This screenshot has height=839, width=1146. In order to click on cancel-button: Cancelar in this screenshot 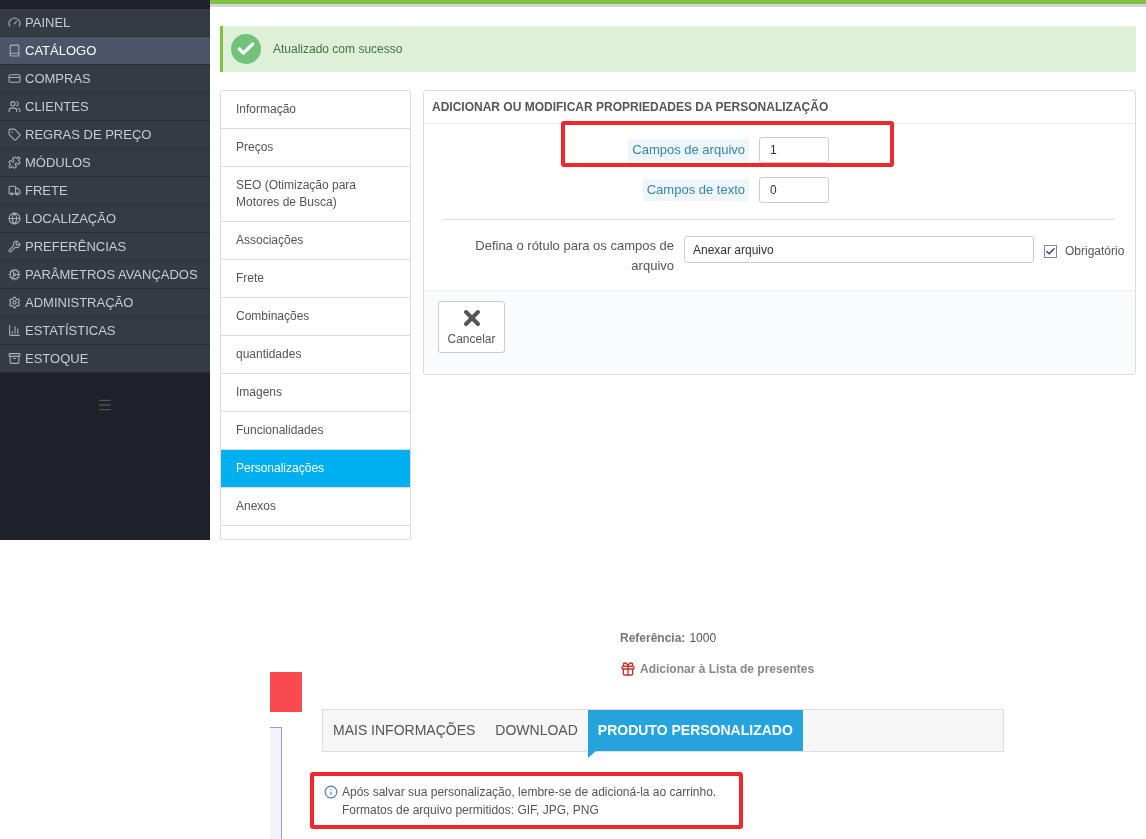, I will do `click(471, 327)`.